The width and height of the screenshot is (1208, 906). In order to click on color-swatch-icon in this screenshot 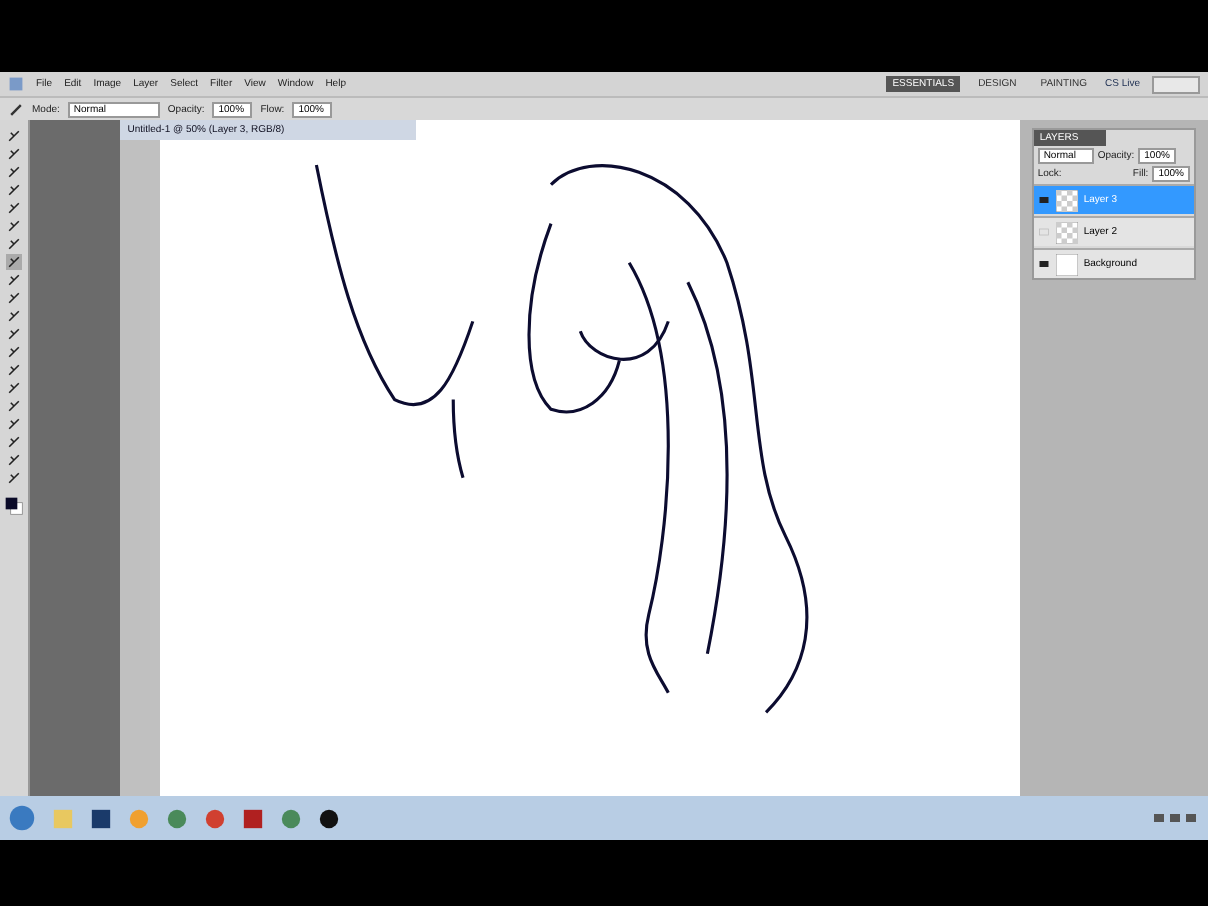, I will do `click(13, 506)`.